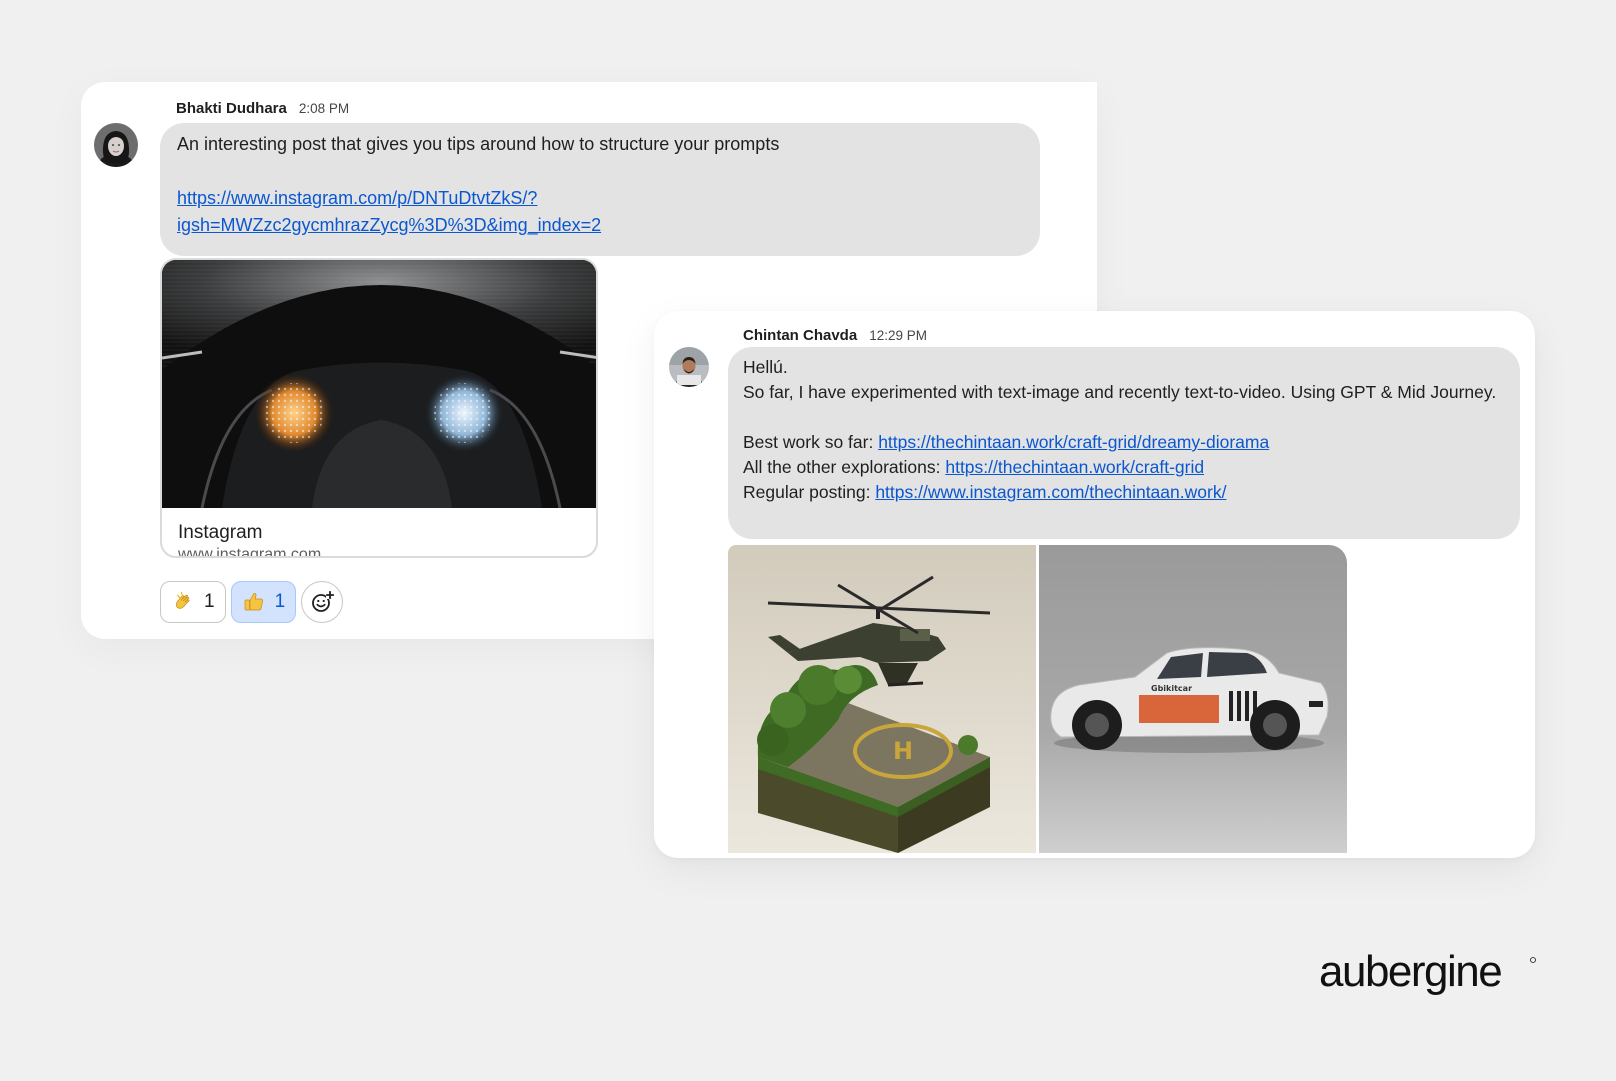 This screenshot has height=1081, width=1616. What do you see at coordinates (898, 335) in the screenshot?
I see `timestamp: 12:29 PM` at bounding box center [898, 335].